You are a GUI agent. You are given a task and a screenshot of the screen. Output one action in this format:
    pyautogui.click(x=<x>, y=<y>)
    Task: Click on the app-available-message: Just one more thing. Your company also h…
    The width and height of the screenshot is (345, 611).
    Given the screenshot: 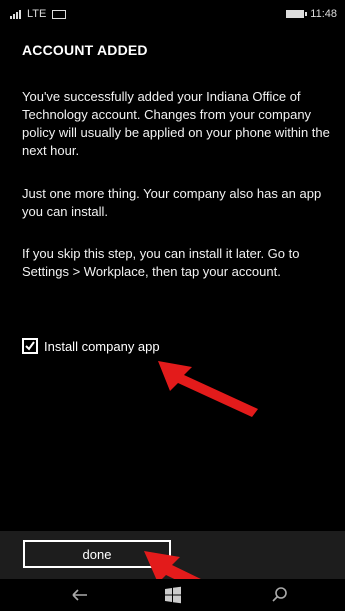 What is the action you would take?
    pyautogui.click(x=172, y=202)
    